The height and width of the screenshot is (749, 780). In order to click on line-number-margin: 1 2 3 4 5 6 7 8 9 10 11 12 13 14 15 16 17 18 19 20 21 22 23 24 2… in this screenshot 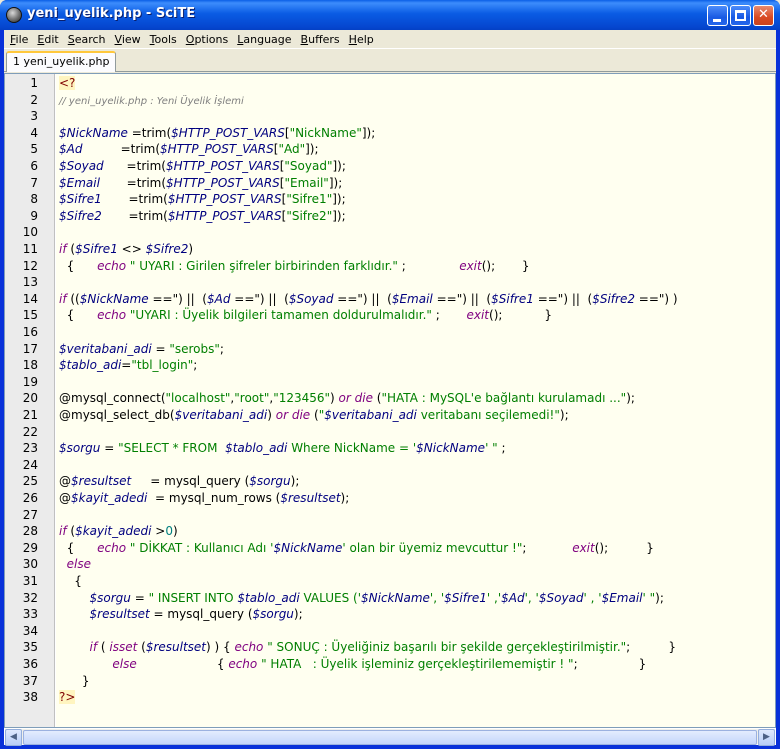, I will do `click(30, 400)`.